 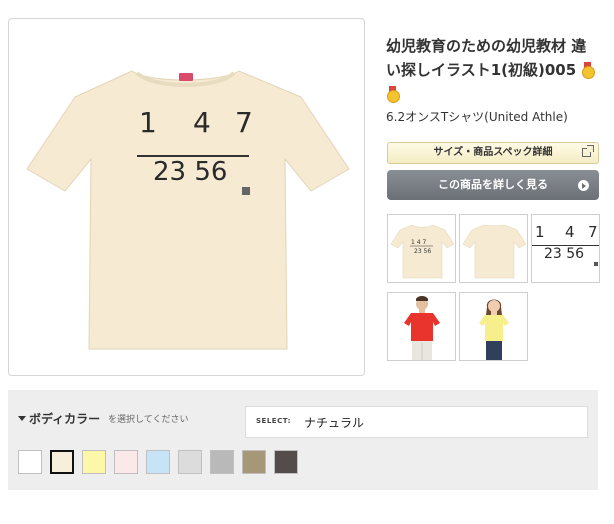 I want to click on product-title: 幼児教育のための幼児教材 違 い探しイラスト1(初級)005, so click(x=495, y=70).